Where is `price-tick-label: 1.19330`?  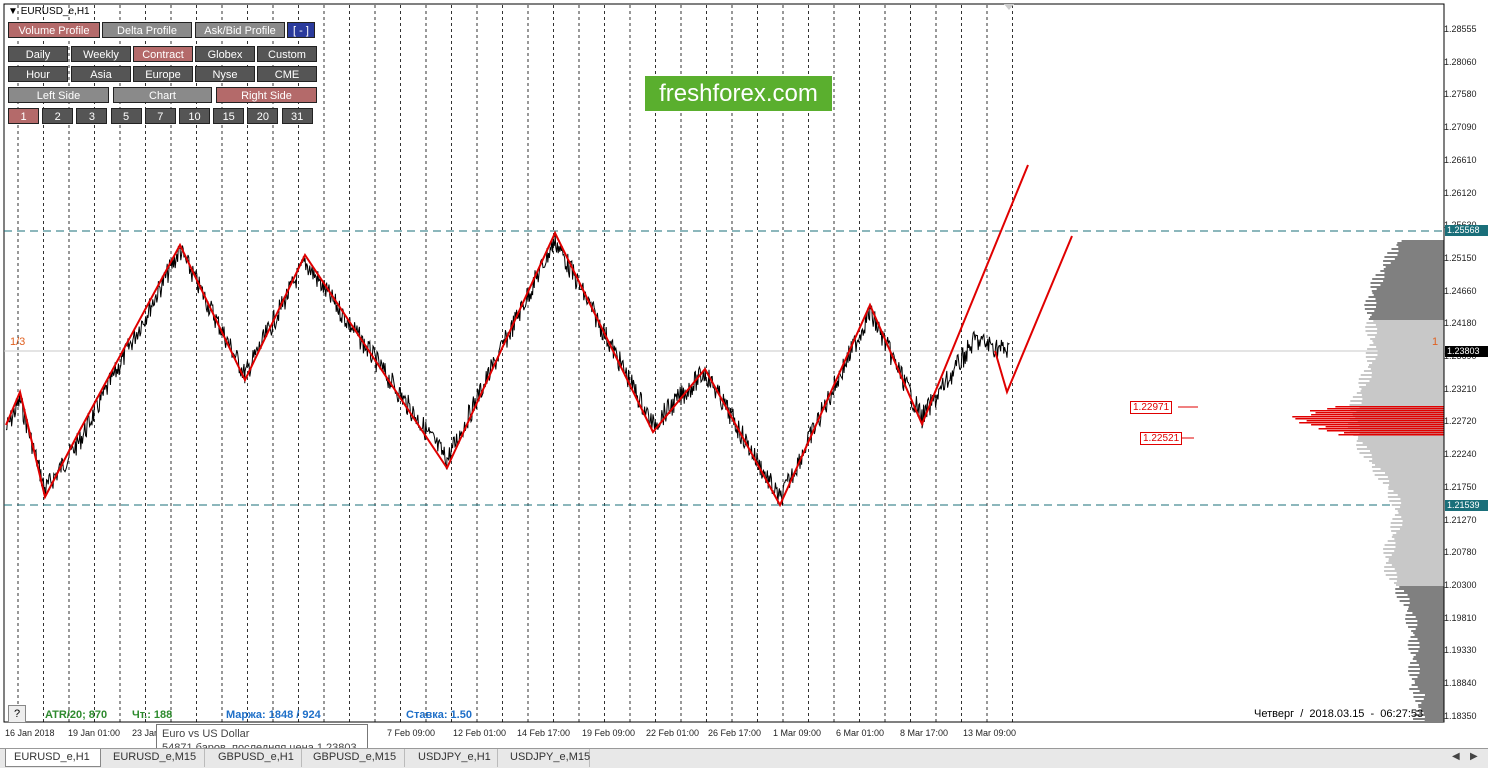 price-tick-label: 1.19330 is located at coordinates (1460, 650).